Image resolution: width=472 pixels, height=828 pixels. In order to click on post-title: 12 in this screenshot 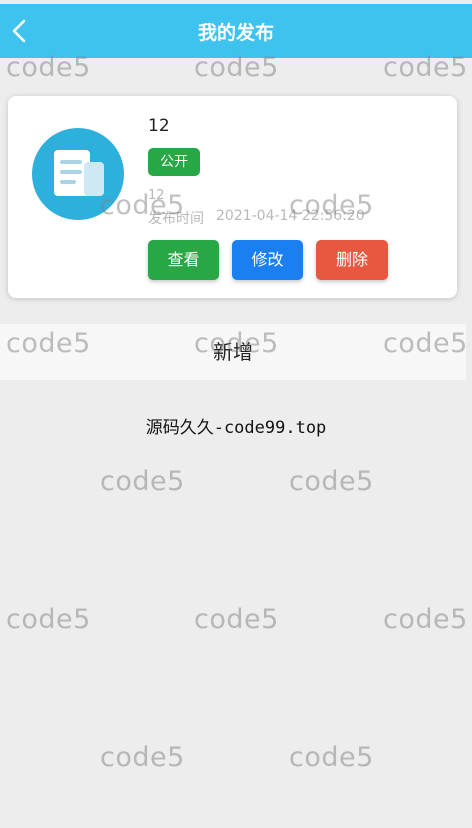, I will do `click(159, 126)`.